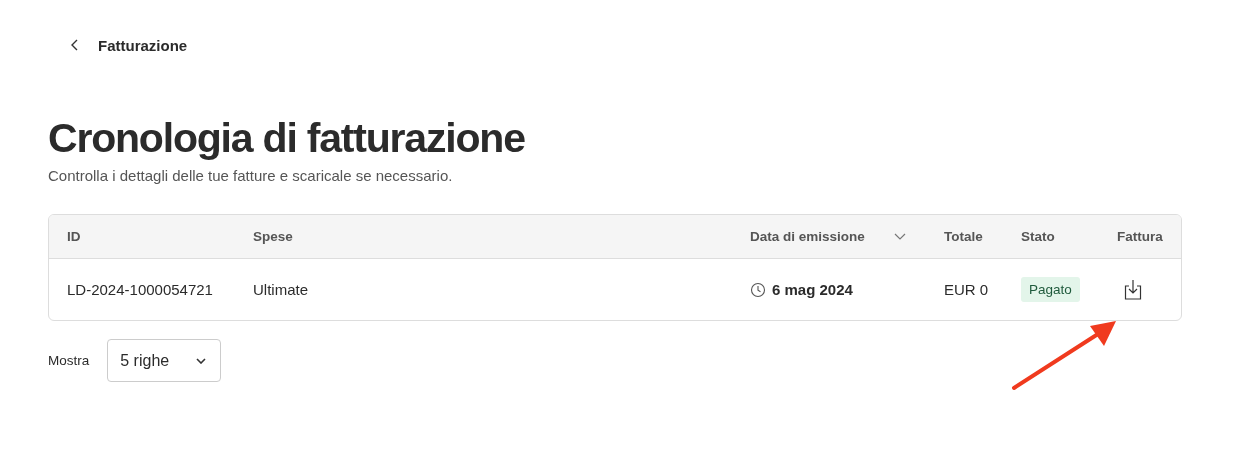 This screenshot has height=457, width=1234. I want to click on page-subtitle: Controlla i dettagli delle tue fatture e scaricale se necessario., so click(251, 176).